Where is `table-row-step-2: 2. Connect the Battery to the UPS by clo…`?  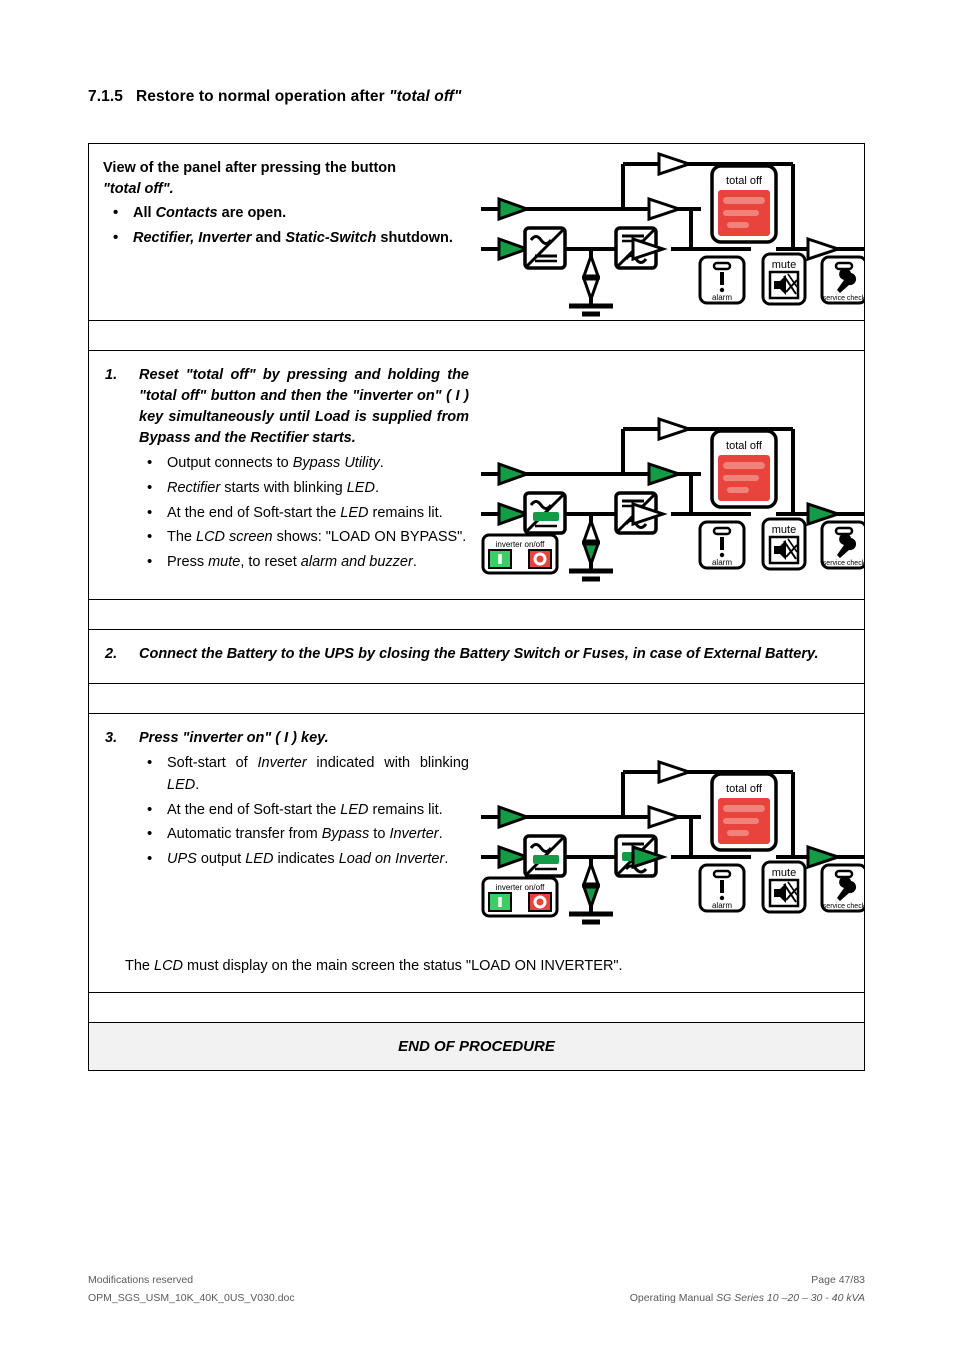
table-row-step-2: 2. Connect the Battery to the UPS by clo… is located at coordinates (477, 657).